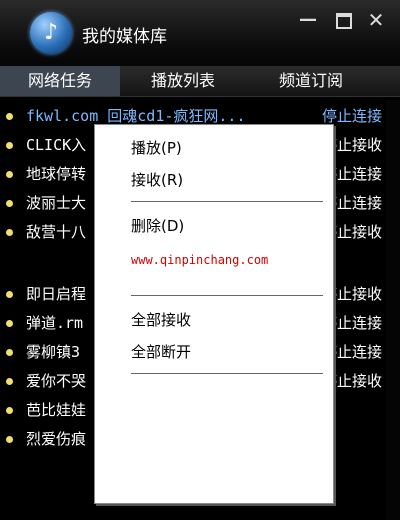 Image resolution: width=400 pixels, height=520 pixels. What do you see at coordinates (56, 203) in the screenshot?
I see `task-name: 波丽士大` at bounding box center [56, 203].